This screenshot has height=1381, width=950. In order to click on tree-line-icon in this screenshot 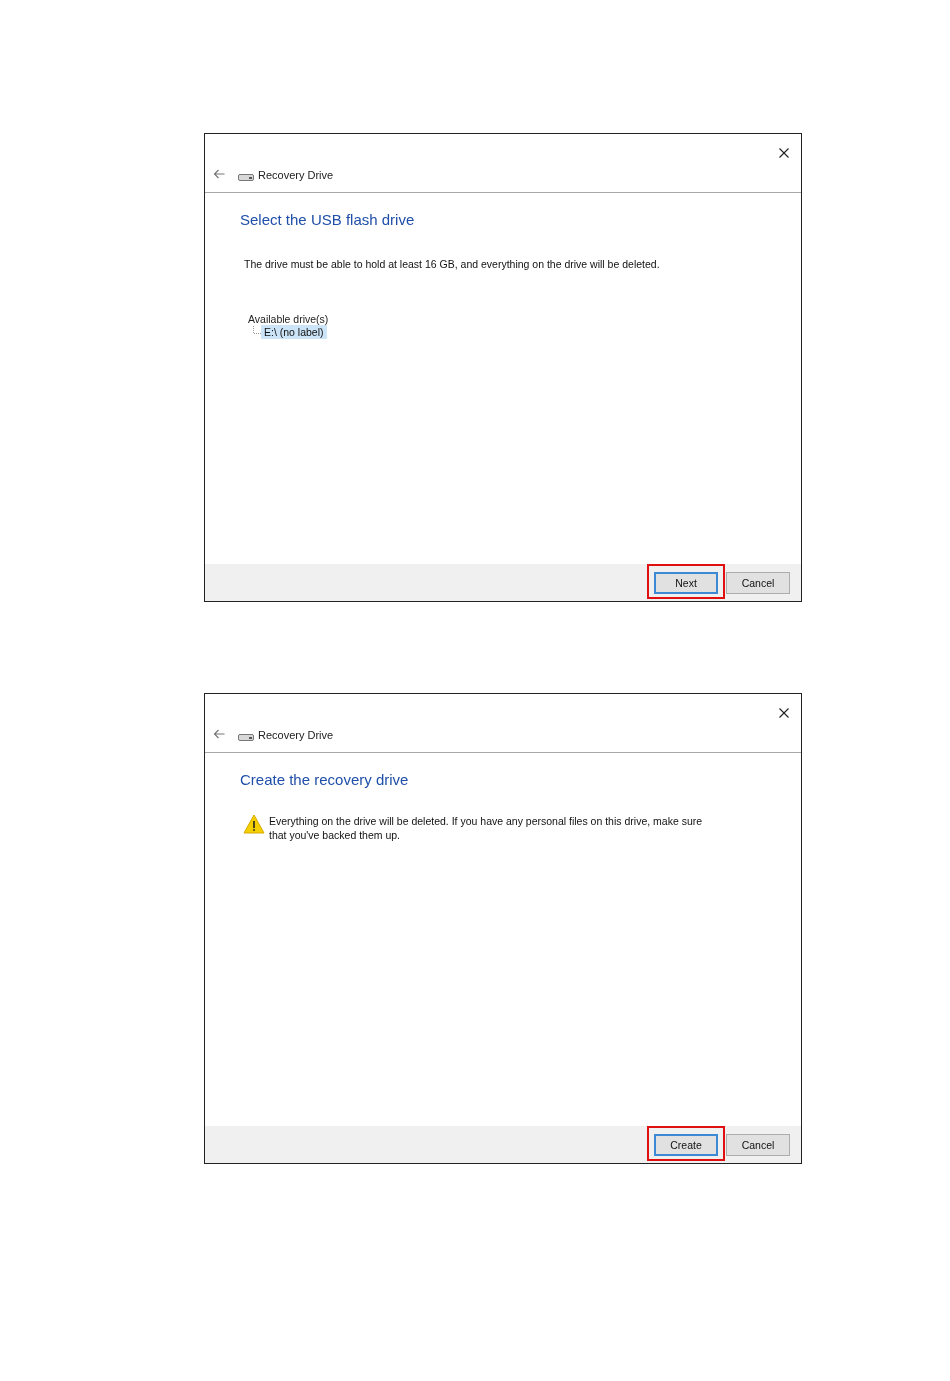, I will do `click(257, 330)`.